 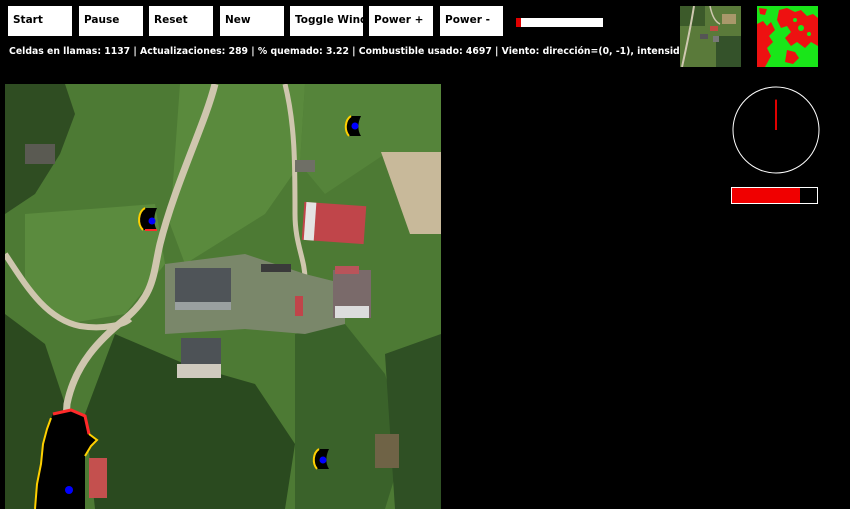 I want to click on power-plus-button: Power +, so click(x=401, y=21).